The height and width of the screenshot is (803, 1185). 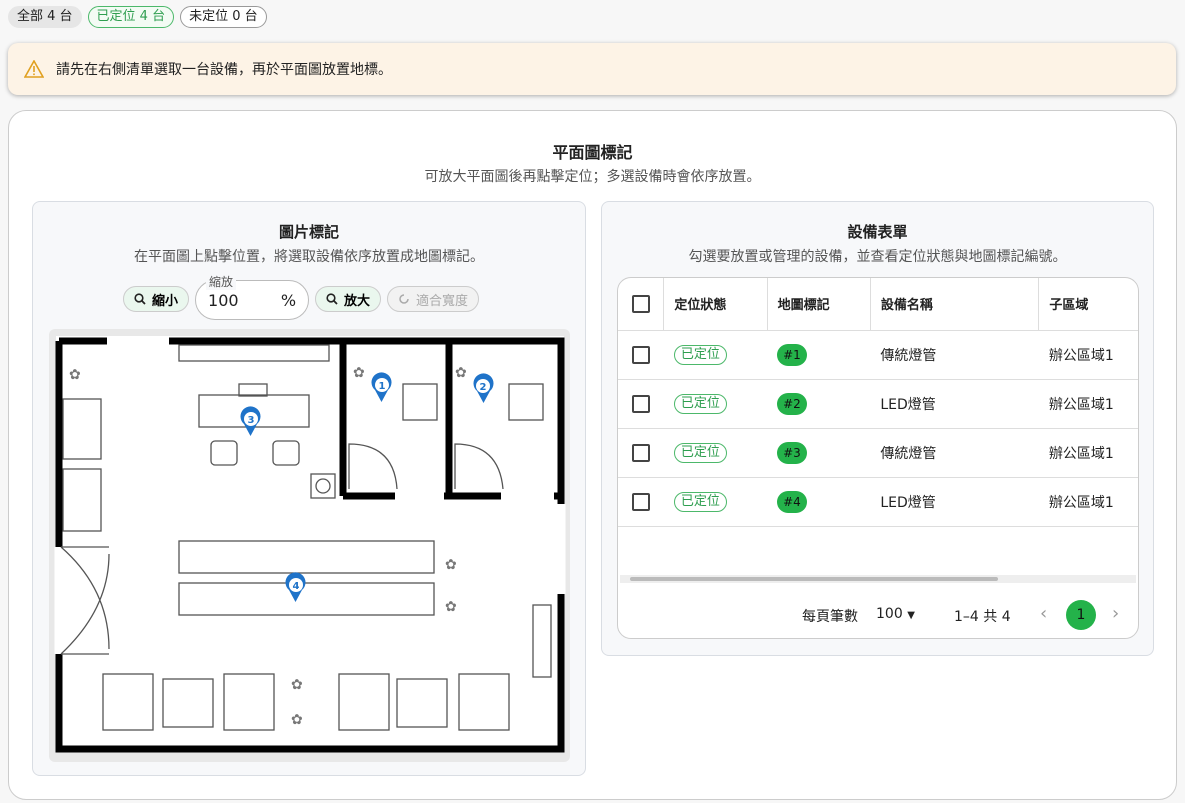 I want to click on fit-width-button: 適合寬度, so click(x=433, y=299).